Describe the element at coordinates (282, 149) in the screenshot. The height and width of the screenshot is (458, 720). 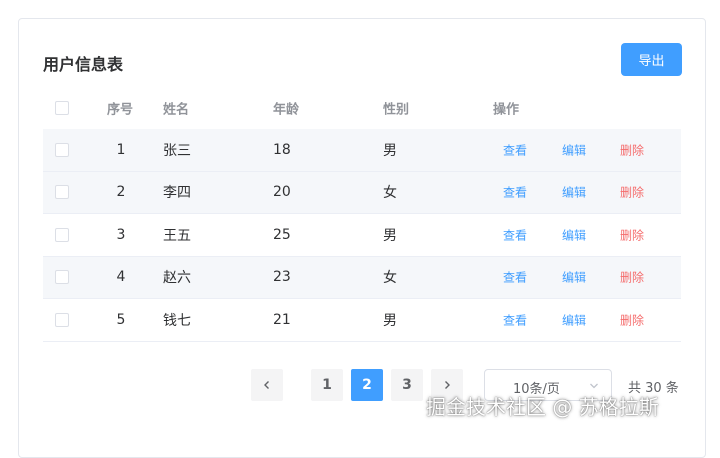
I see `row-age: 18` at that location.